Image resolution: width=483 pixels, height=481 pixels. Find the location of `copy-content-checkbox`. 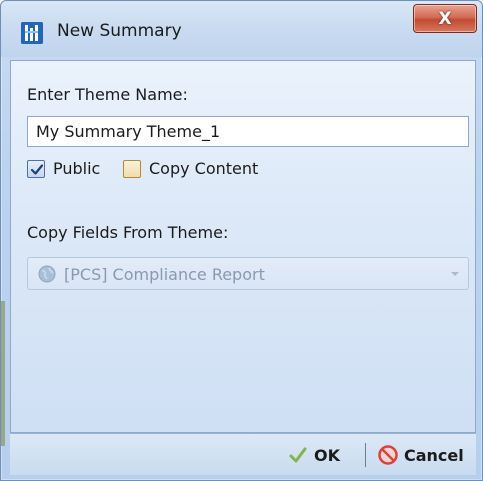

copy-content-checkbox is located at coordinates (132, 169).